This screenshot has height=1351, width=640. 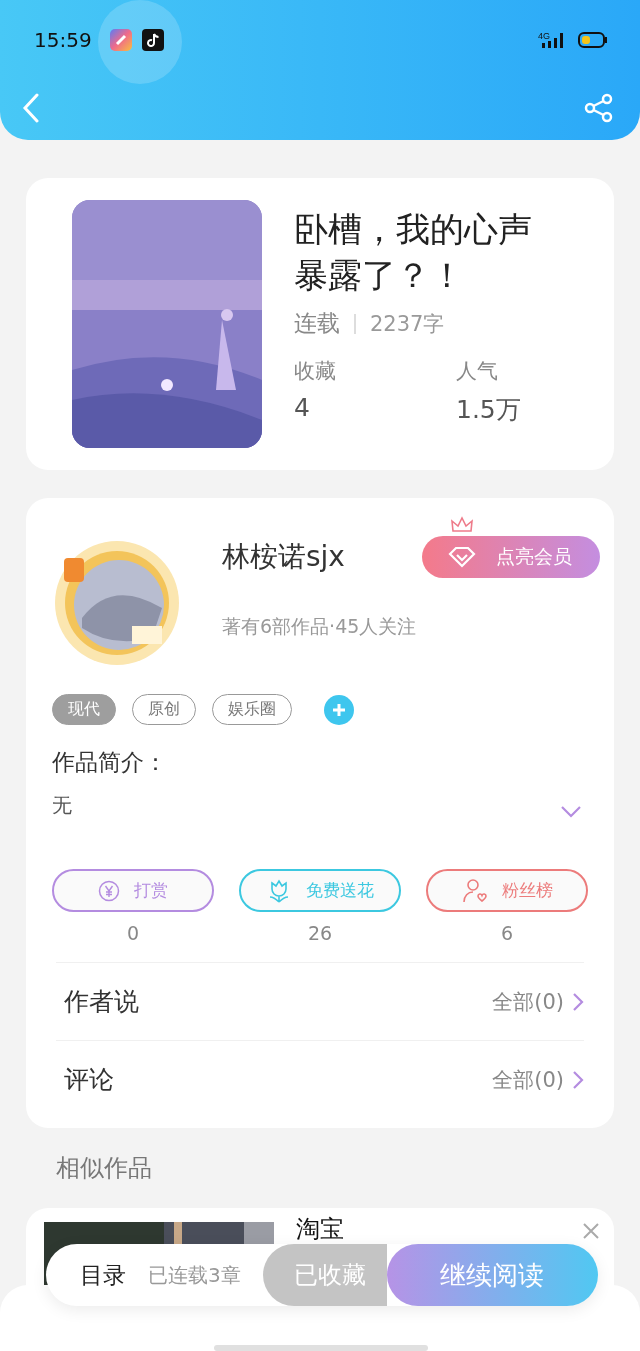 What do you see at coordinates (194, 1275) in the screenshot?
I see `chapter-count: 已连载3章` at bounding box center [194, 1275].